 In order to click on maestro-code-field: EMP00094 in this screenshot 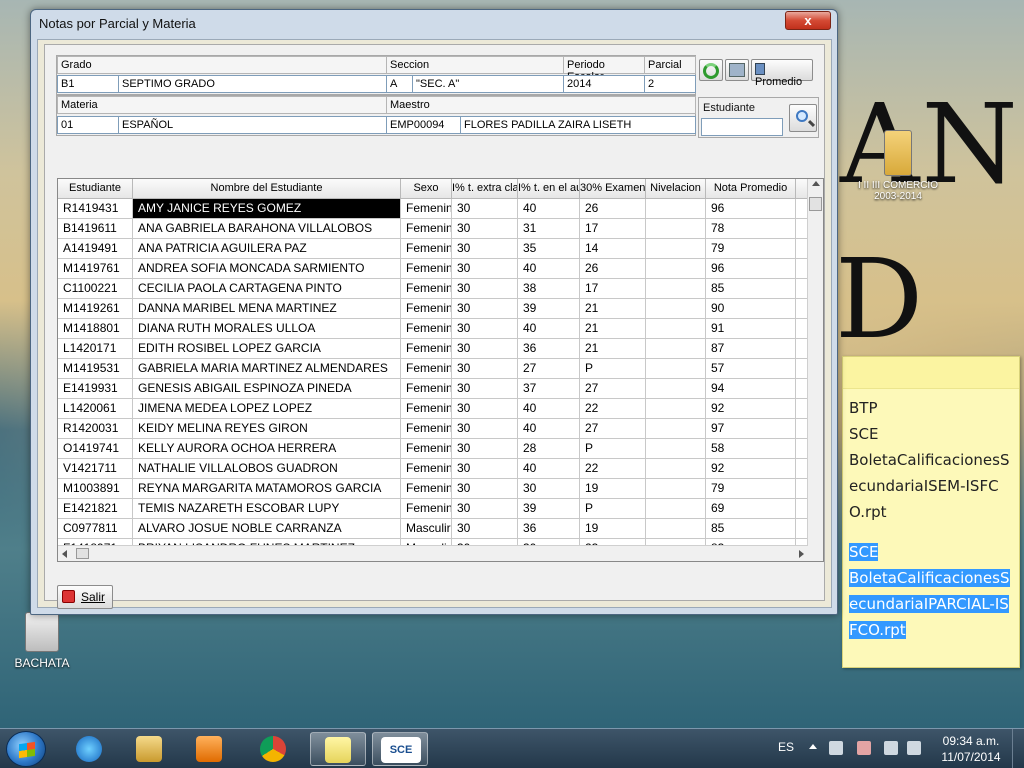, I will do `click(423, 125)`.